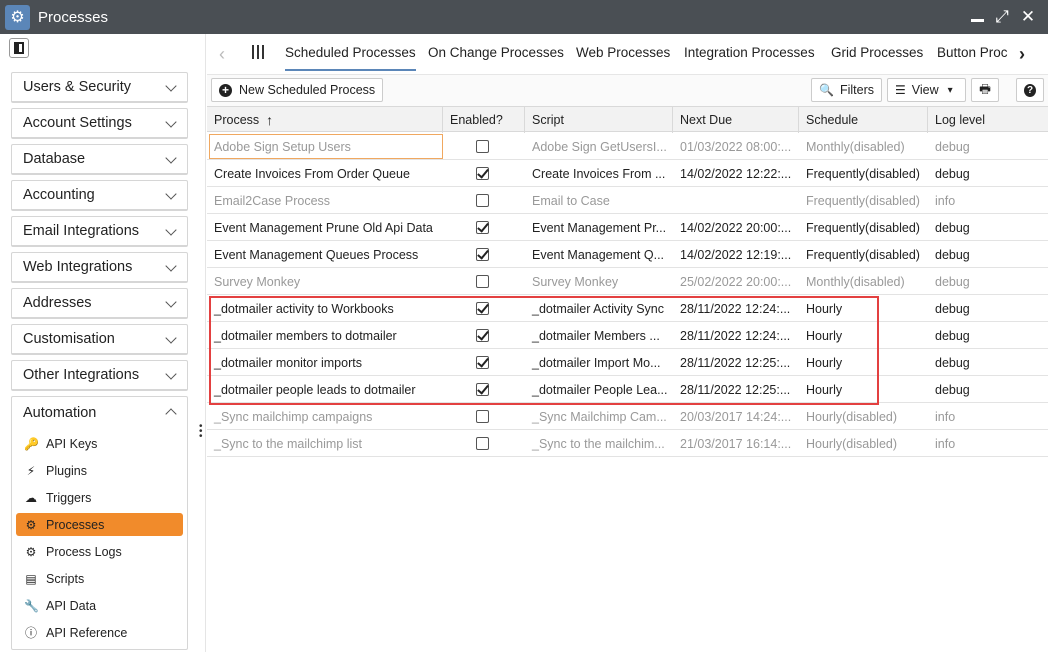  I want to click on sidebar-item-plugins: ⚡ Plugins, so click(99, 470).